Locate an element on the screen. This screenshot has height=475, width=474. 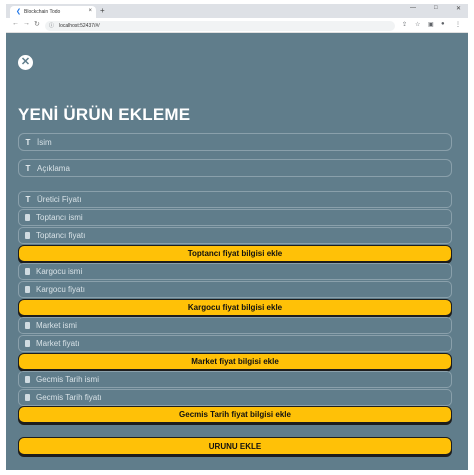
market-price-placeholder: Market fiyatı is located at coordinates (58, 343).